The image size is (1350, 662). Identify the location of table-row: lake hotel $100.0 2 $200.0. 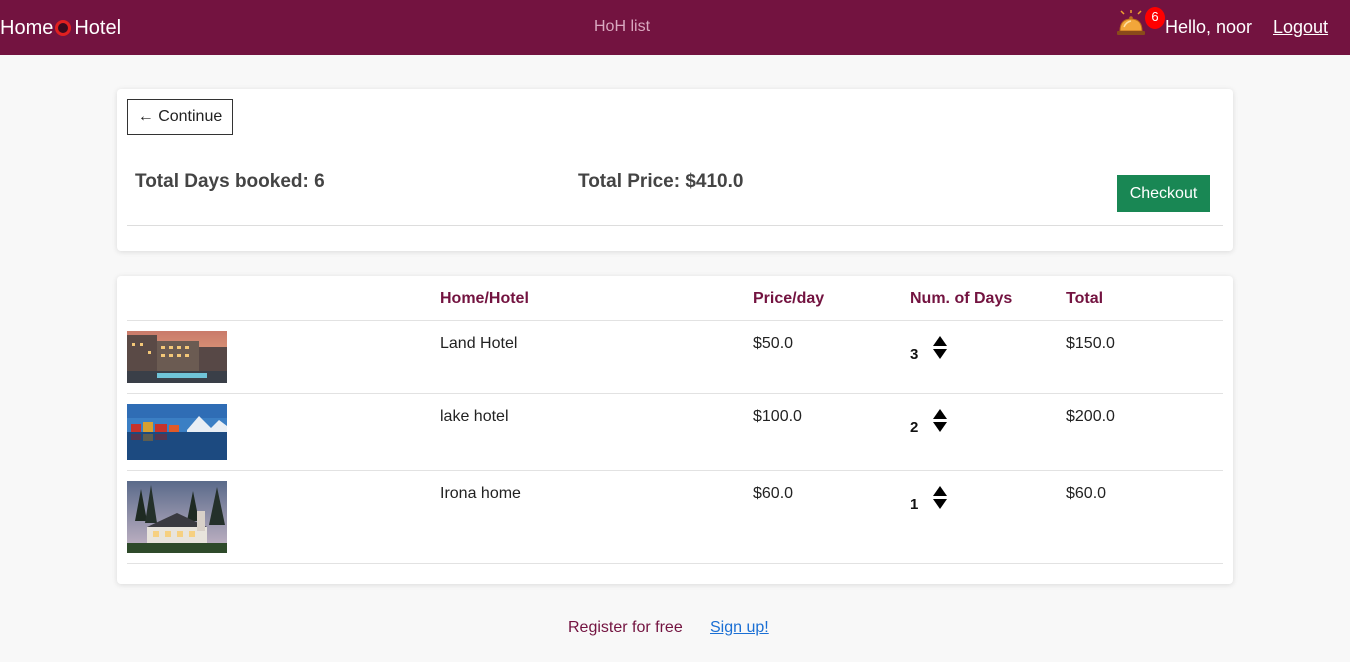
(675, 432).